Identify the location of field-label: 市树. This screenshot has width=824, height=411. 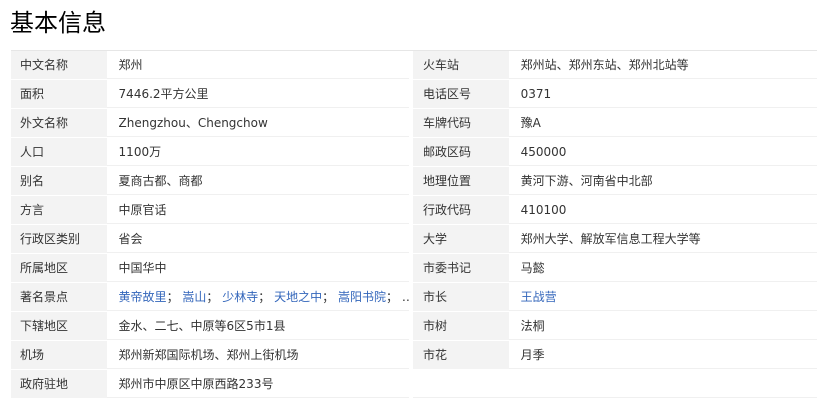
(461, 326).